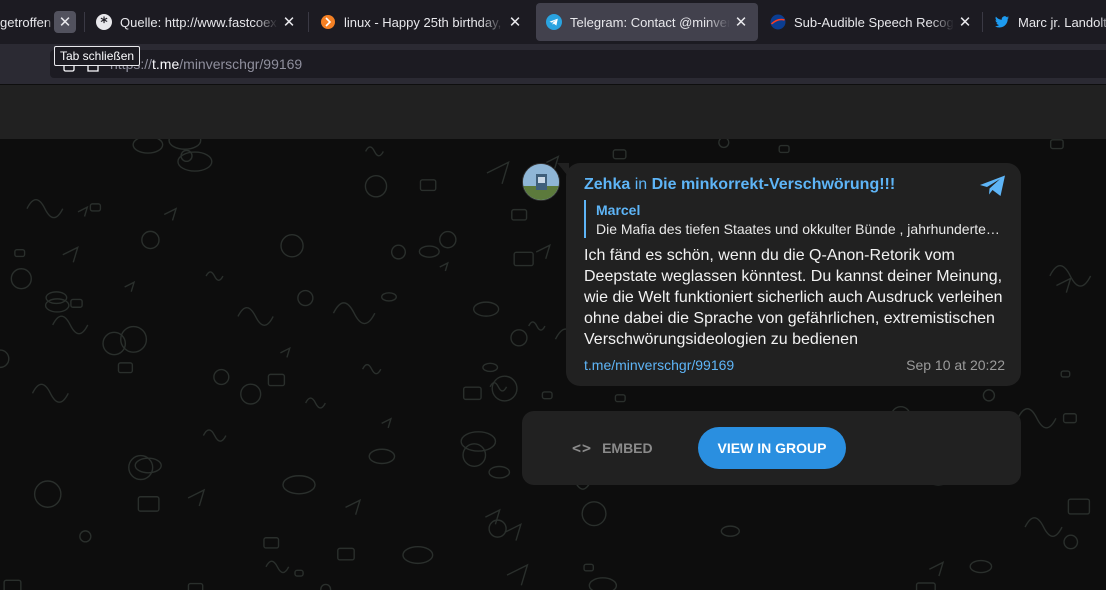 The image size is (1106, 590). I want to click on code-brackets-icon: <>, so click(582, 448).